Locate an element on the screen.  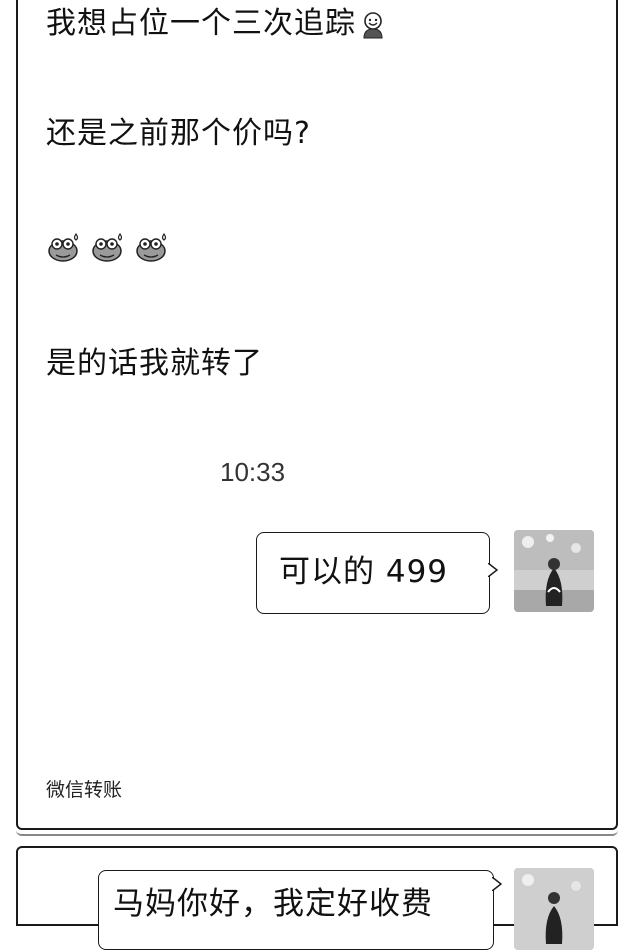
next-reply-bubble: 马妈你好，我定好收费 is located at coordinates (300, 910).